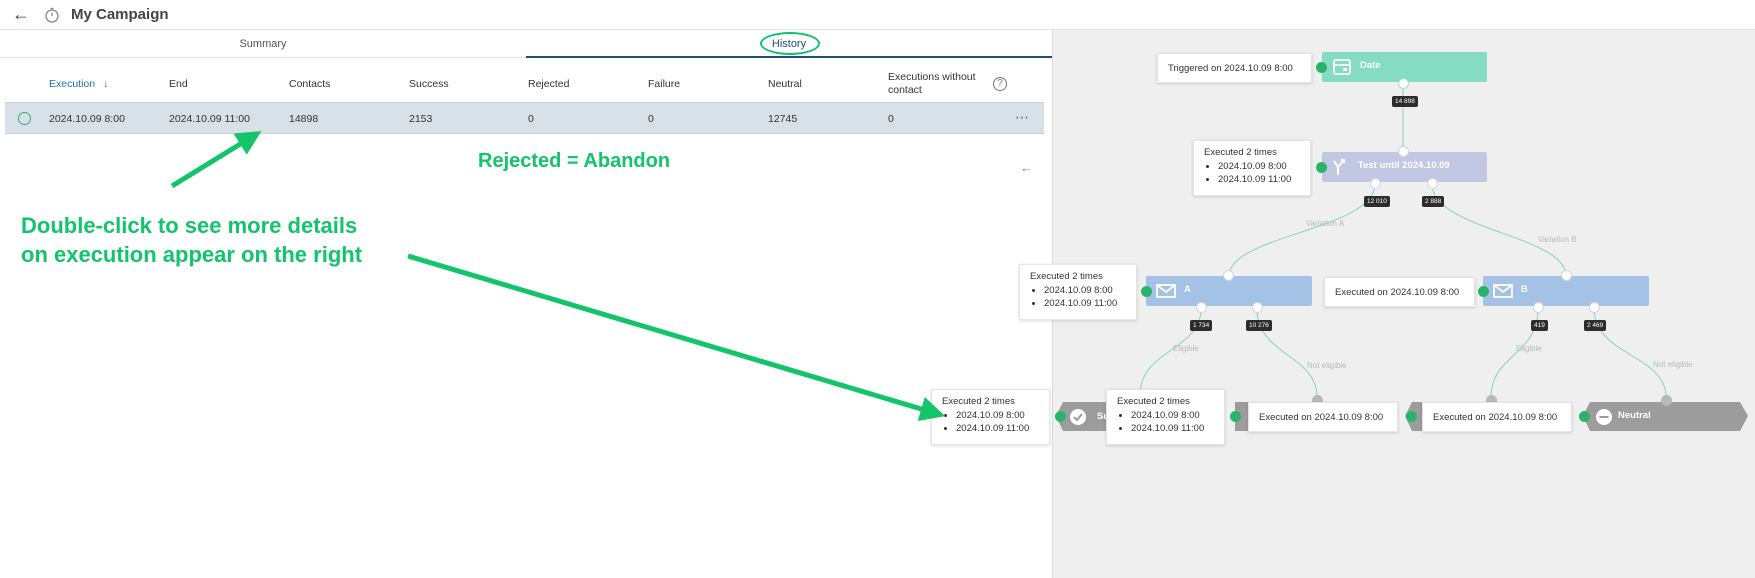 This screenshot has height=578, width=1755. I want to click on node-b-label: B, so click(1524, 289).